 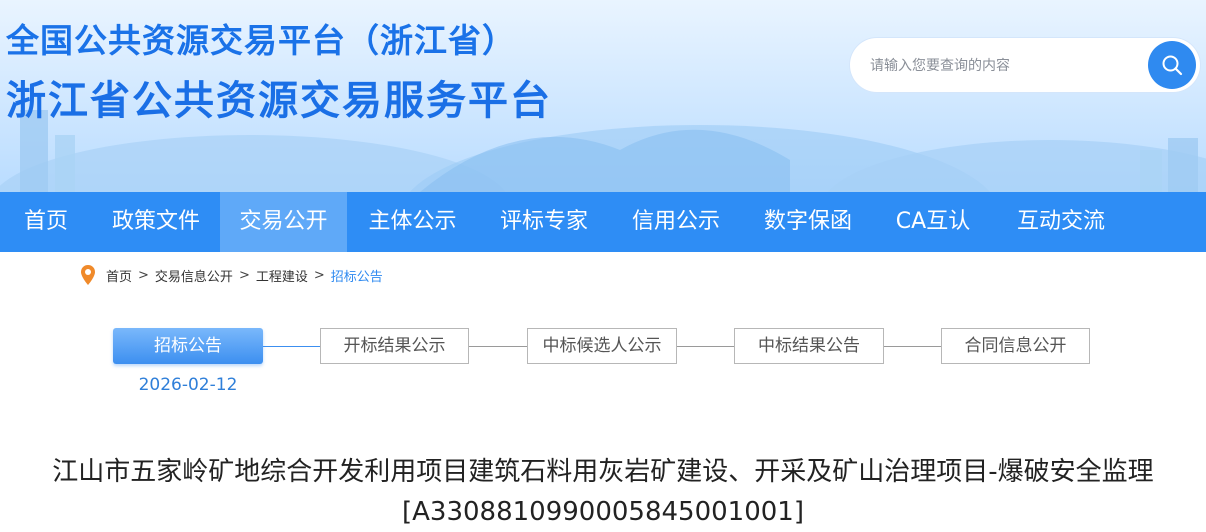 I want to click on step-tender-notice: 招标公告, so click(x=188, y=346).